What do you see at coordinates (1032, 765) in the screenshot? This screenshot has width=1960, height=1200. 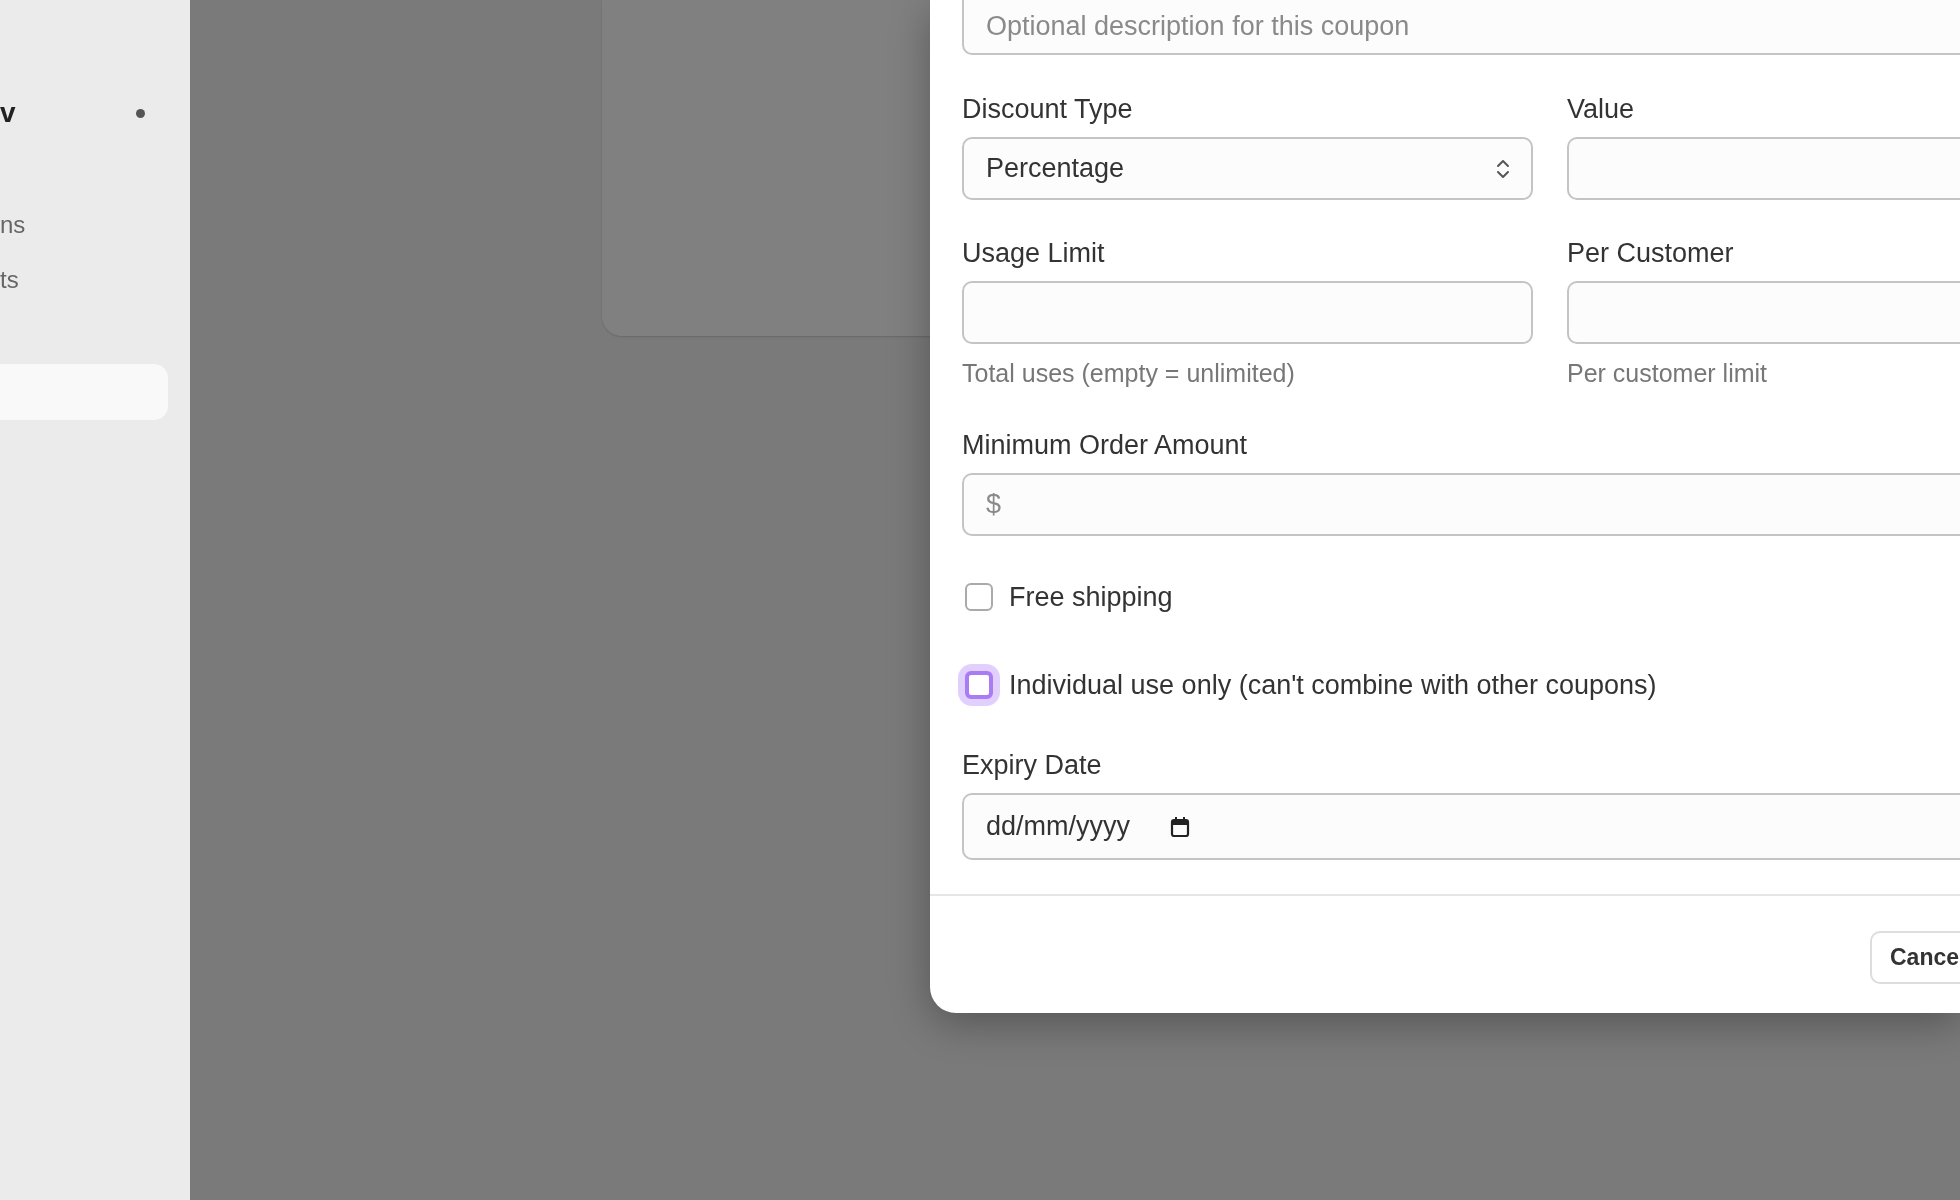 I see `field-label: Expiry Date` at bounding box center [1032, 765].